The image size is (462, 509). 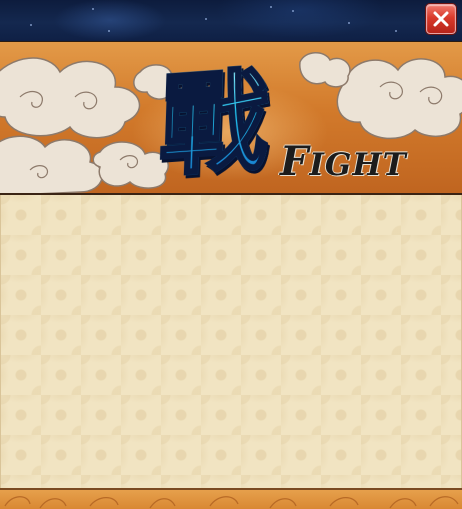 What do you see at coordinates (358, 165) in the screenshot?
I see `fight-title-rest: IGHT` at bounding box center [358, 165].